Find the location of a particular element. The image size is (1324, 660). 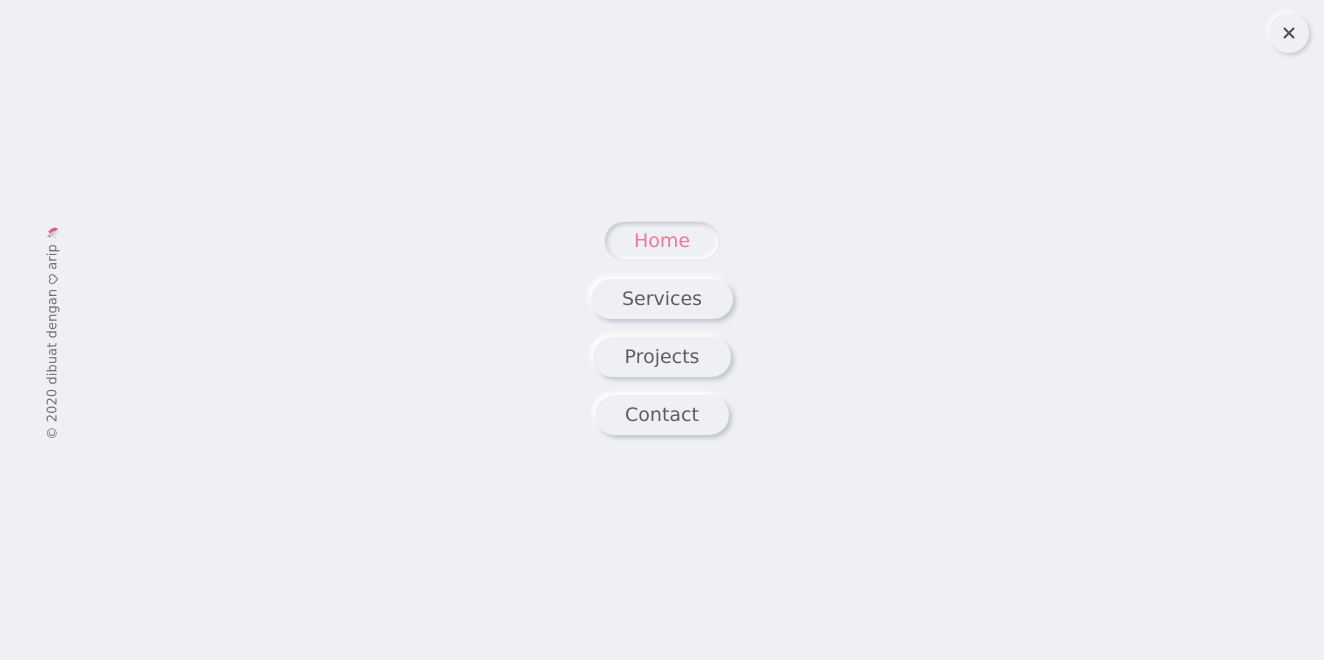

menu-item-projects: Projects is located at coordinates (662, 357).